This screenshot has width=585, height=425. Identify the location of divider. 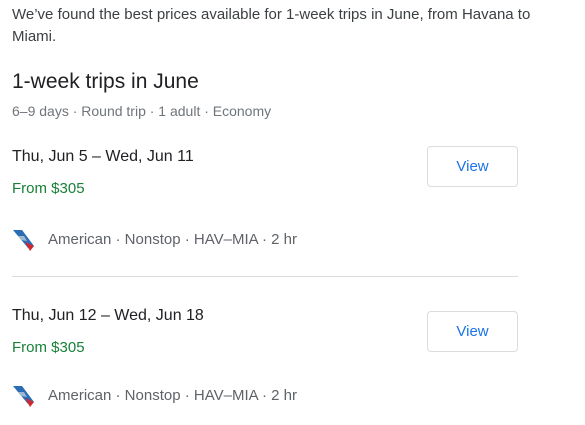
(265, 276).